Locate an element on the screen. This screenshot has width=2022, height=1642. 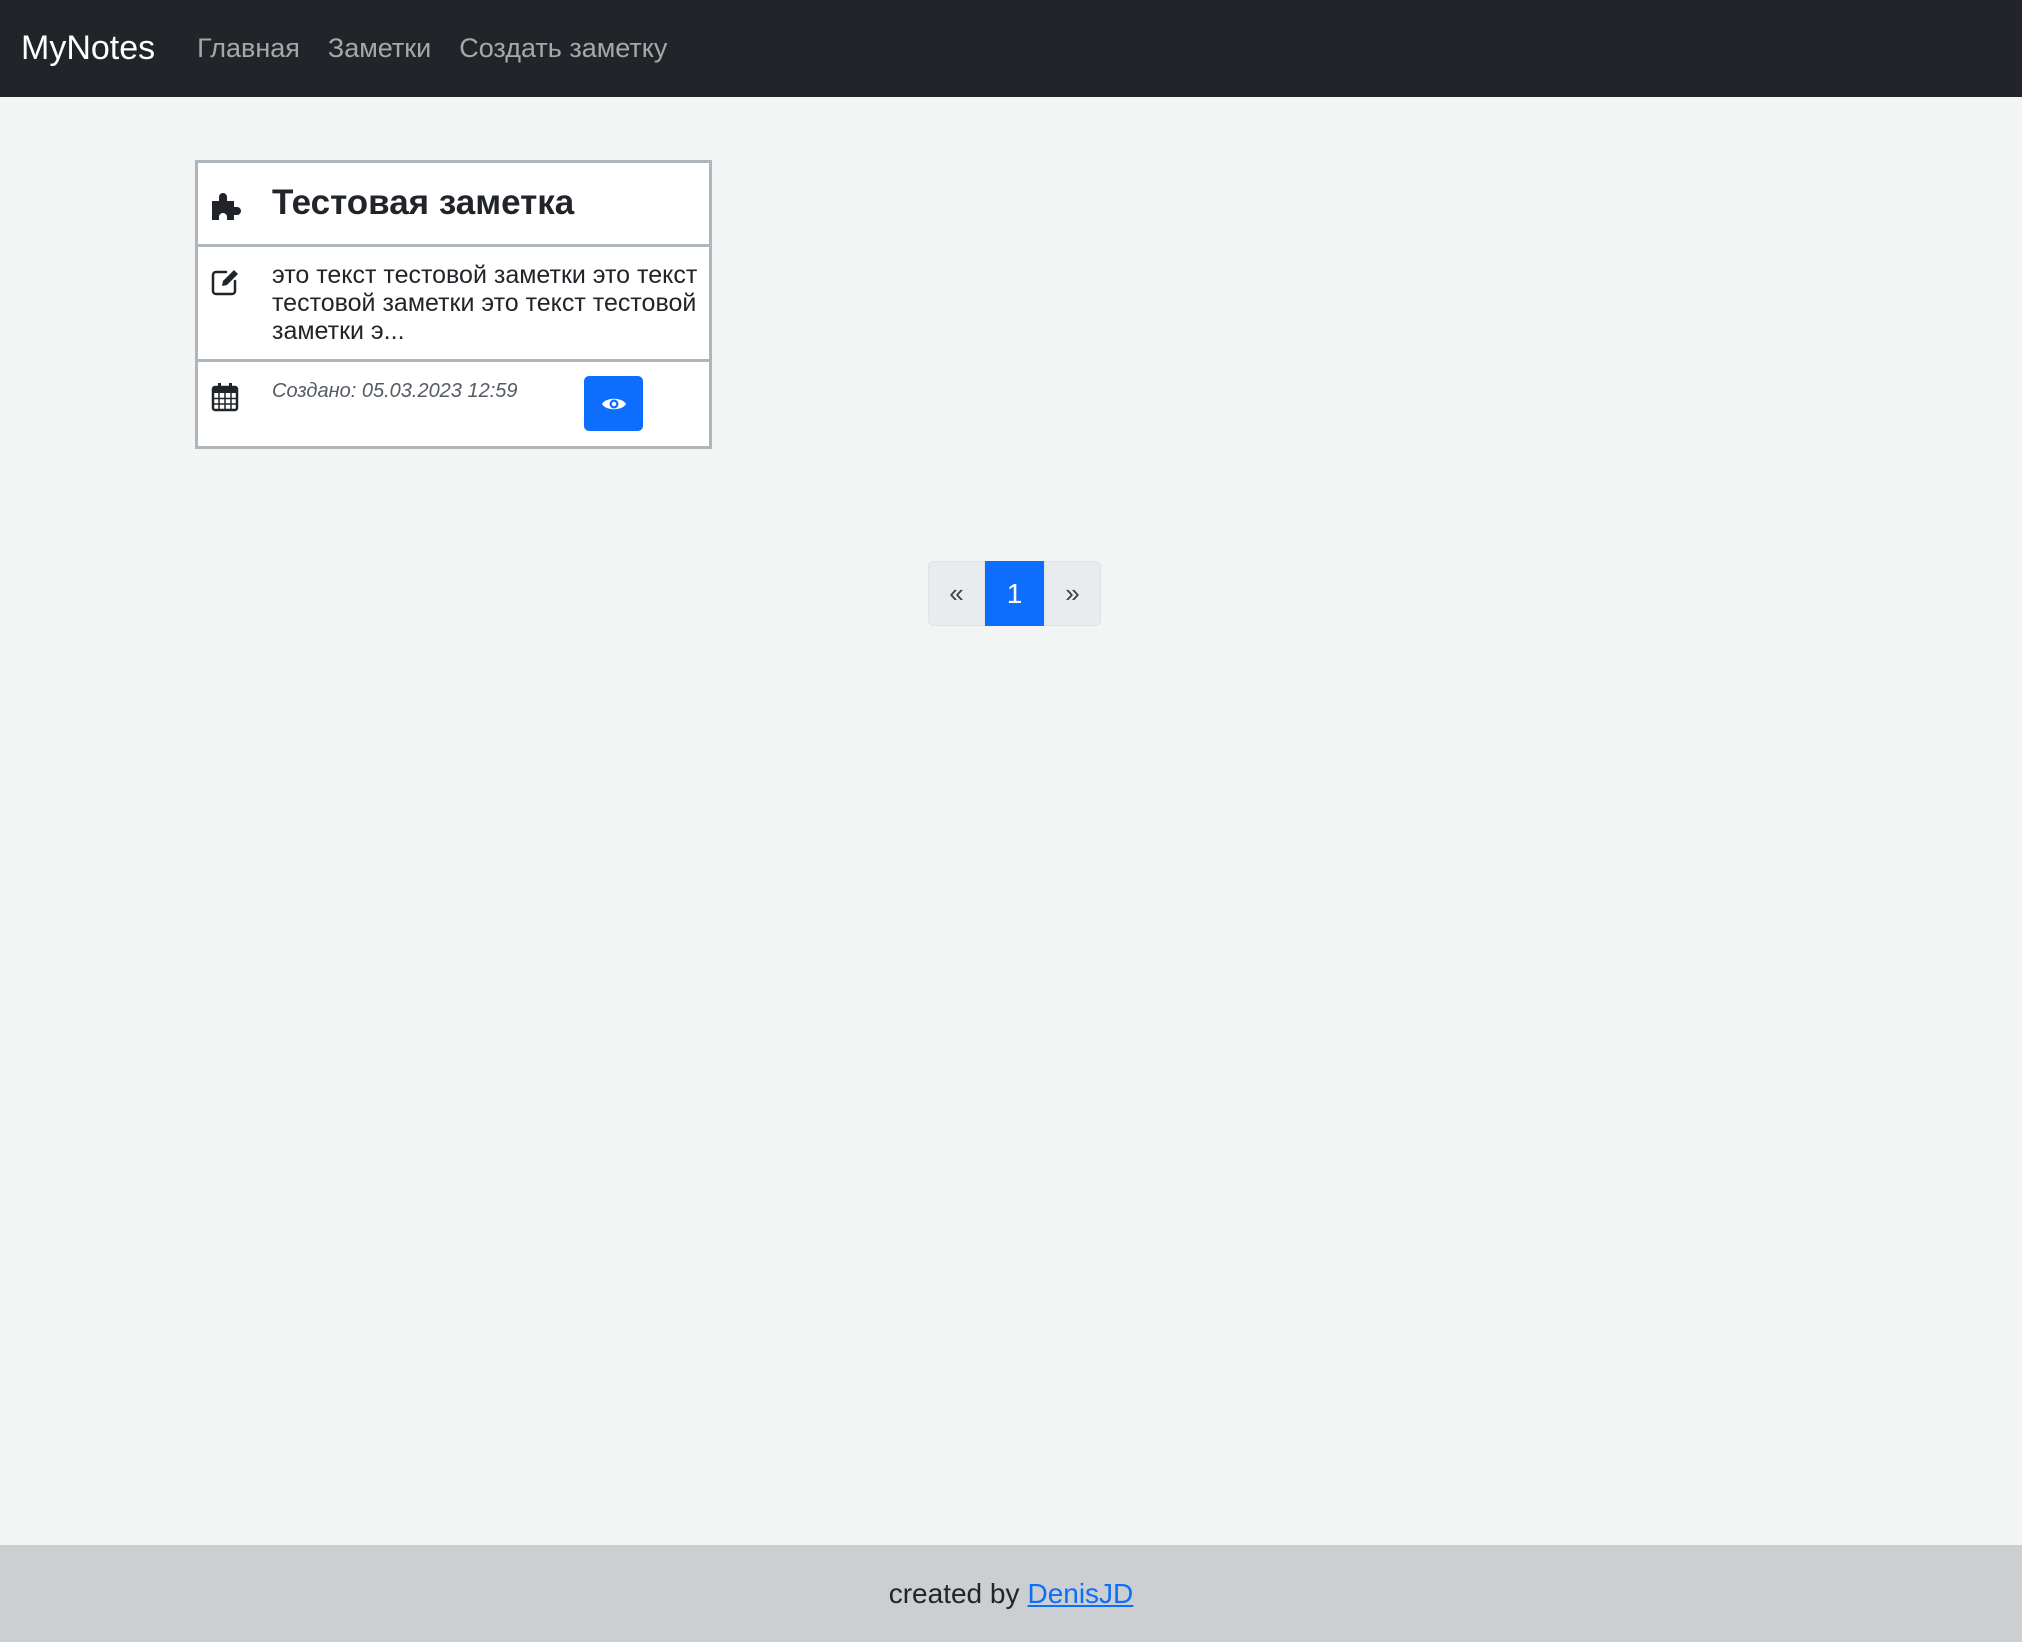
eye-icon is located at coordinates (613, 403).